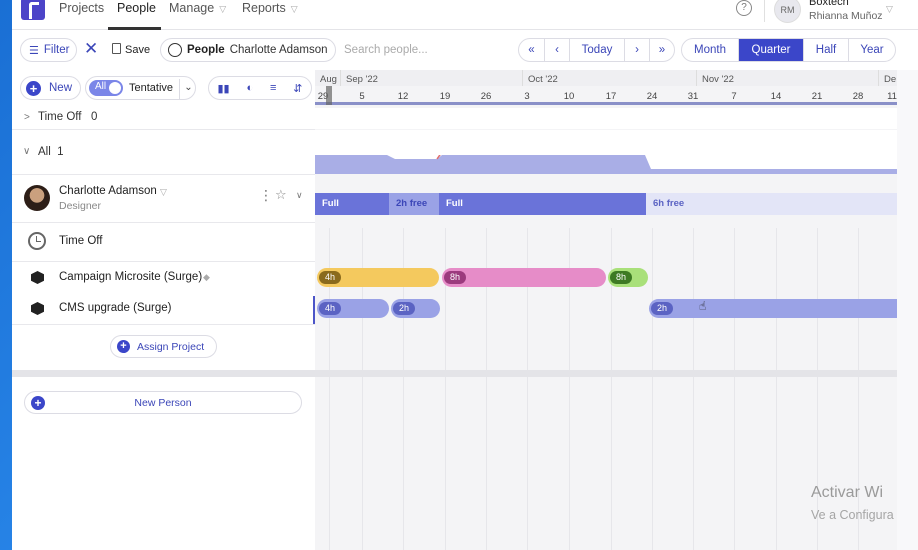  I want to click on scale-month: Month, so click(710, 50).